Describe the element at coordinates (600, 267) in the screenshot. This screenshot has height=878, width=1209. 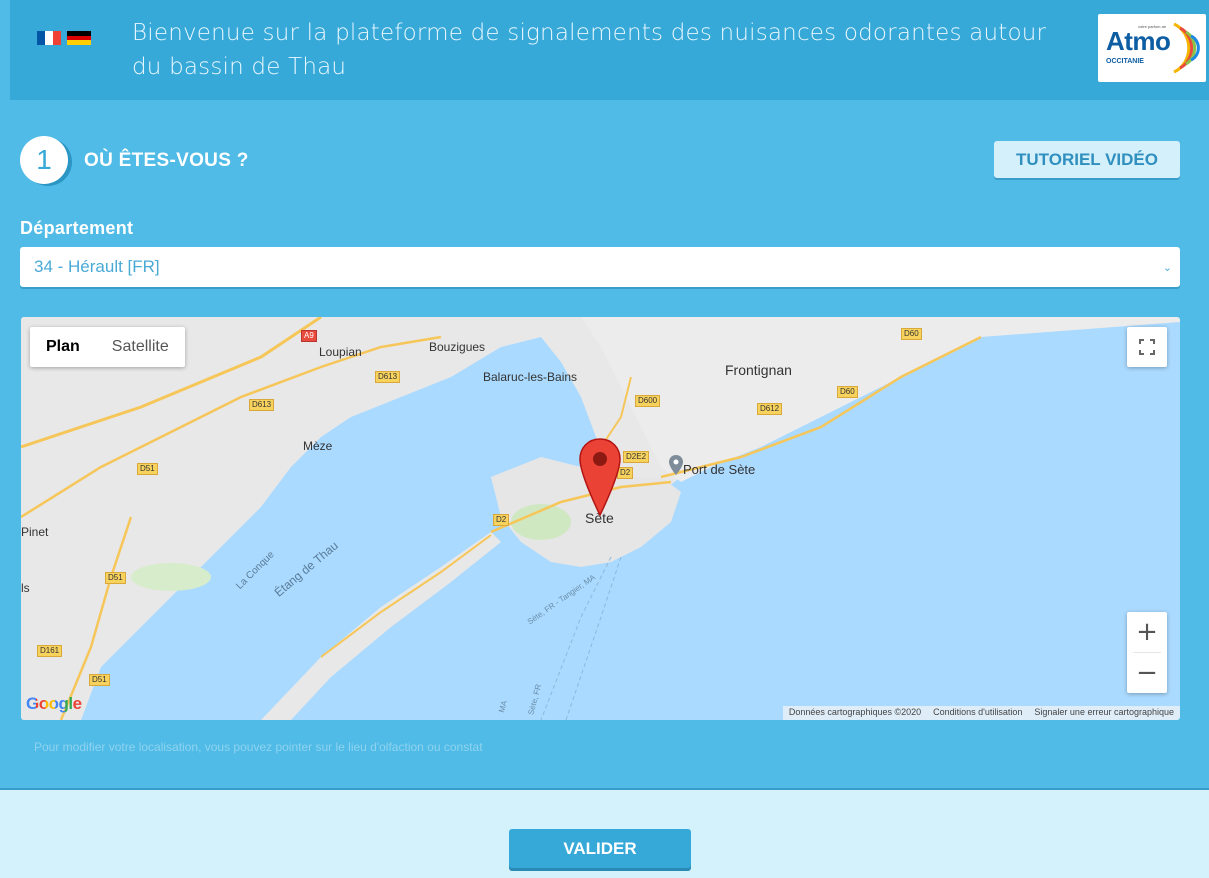
I see `department-select: 34 - Hérault [FR] ⌄` at that location.